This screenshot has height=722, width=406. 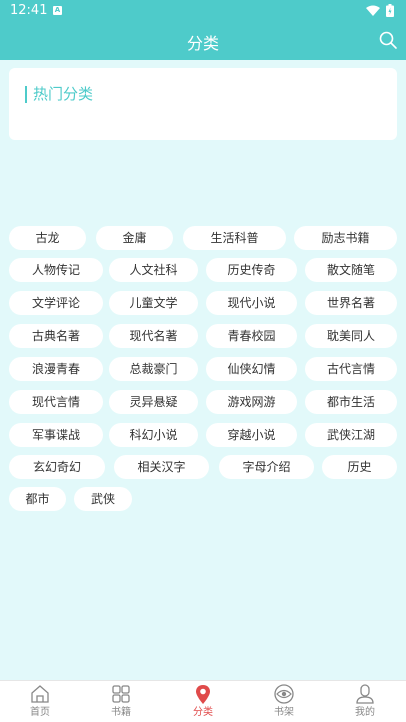 I want to click on nav-bookshelf-label: 书架, so click(x=284, y=712).